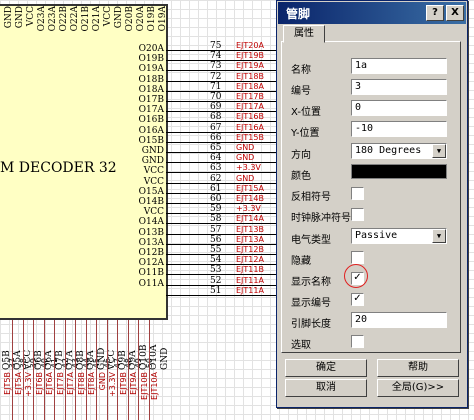 Image resolution: width=474 pixels, height=420 pixels. Describe the element at coordinates (250, 56) in the screenshot. I see `net-label: EJT19B` at that location.